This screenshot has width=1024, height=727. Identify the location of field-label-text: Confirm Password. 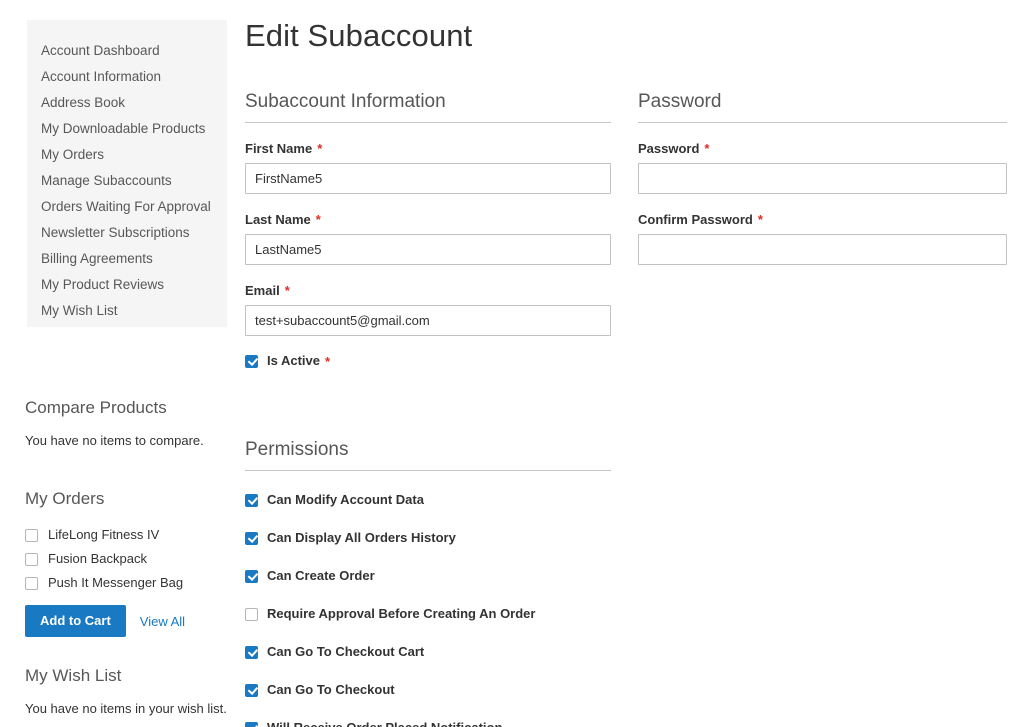
(695, 219).